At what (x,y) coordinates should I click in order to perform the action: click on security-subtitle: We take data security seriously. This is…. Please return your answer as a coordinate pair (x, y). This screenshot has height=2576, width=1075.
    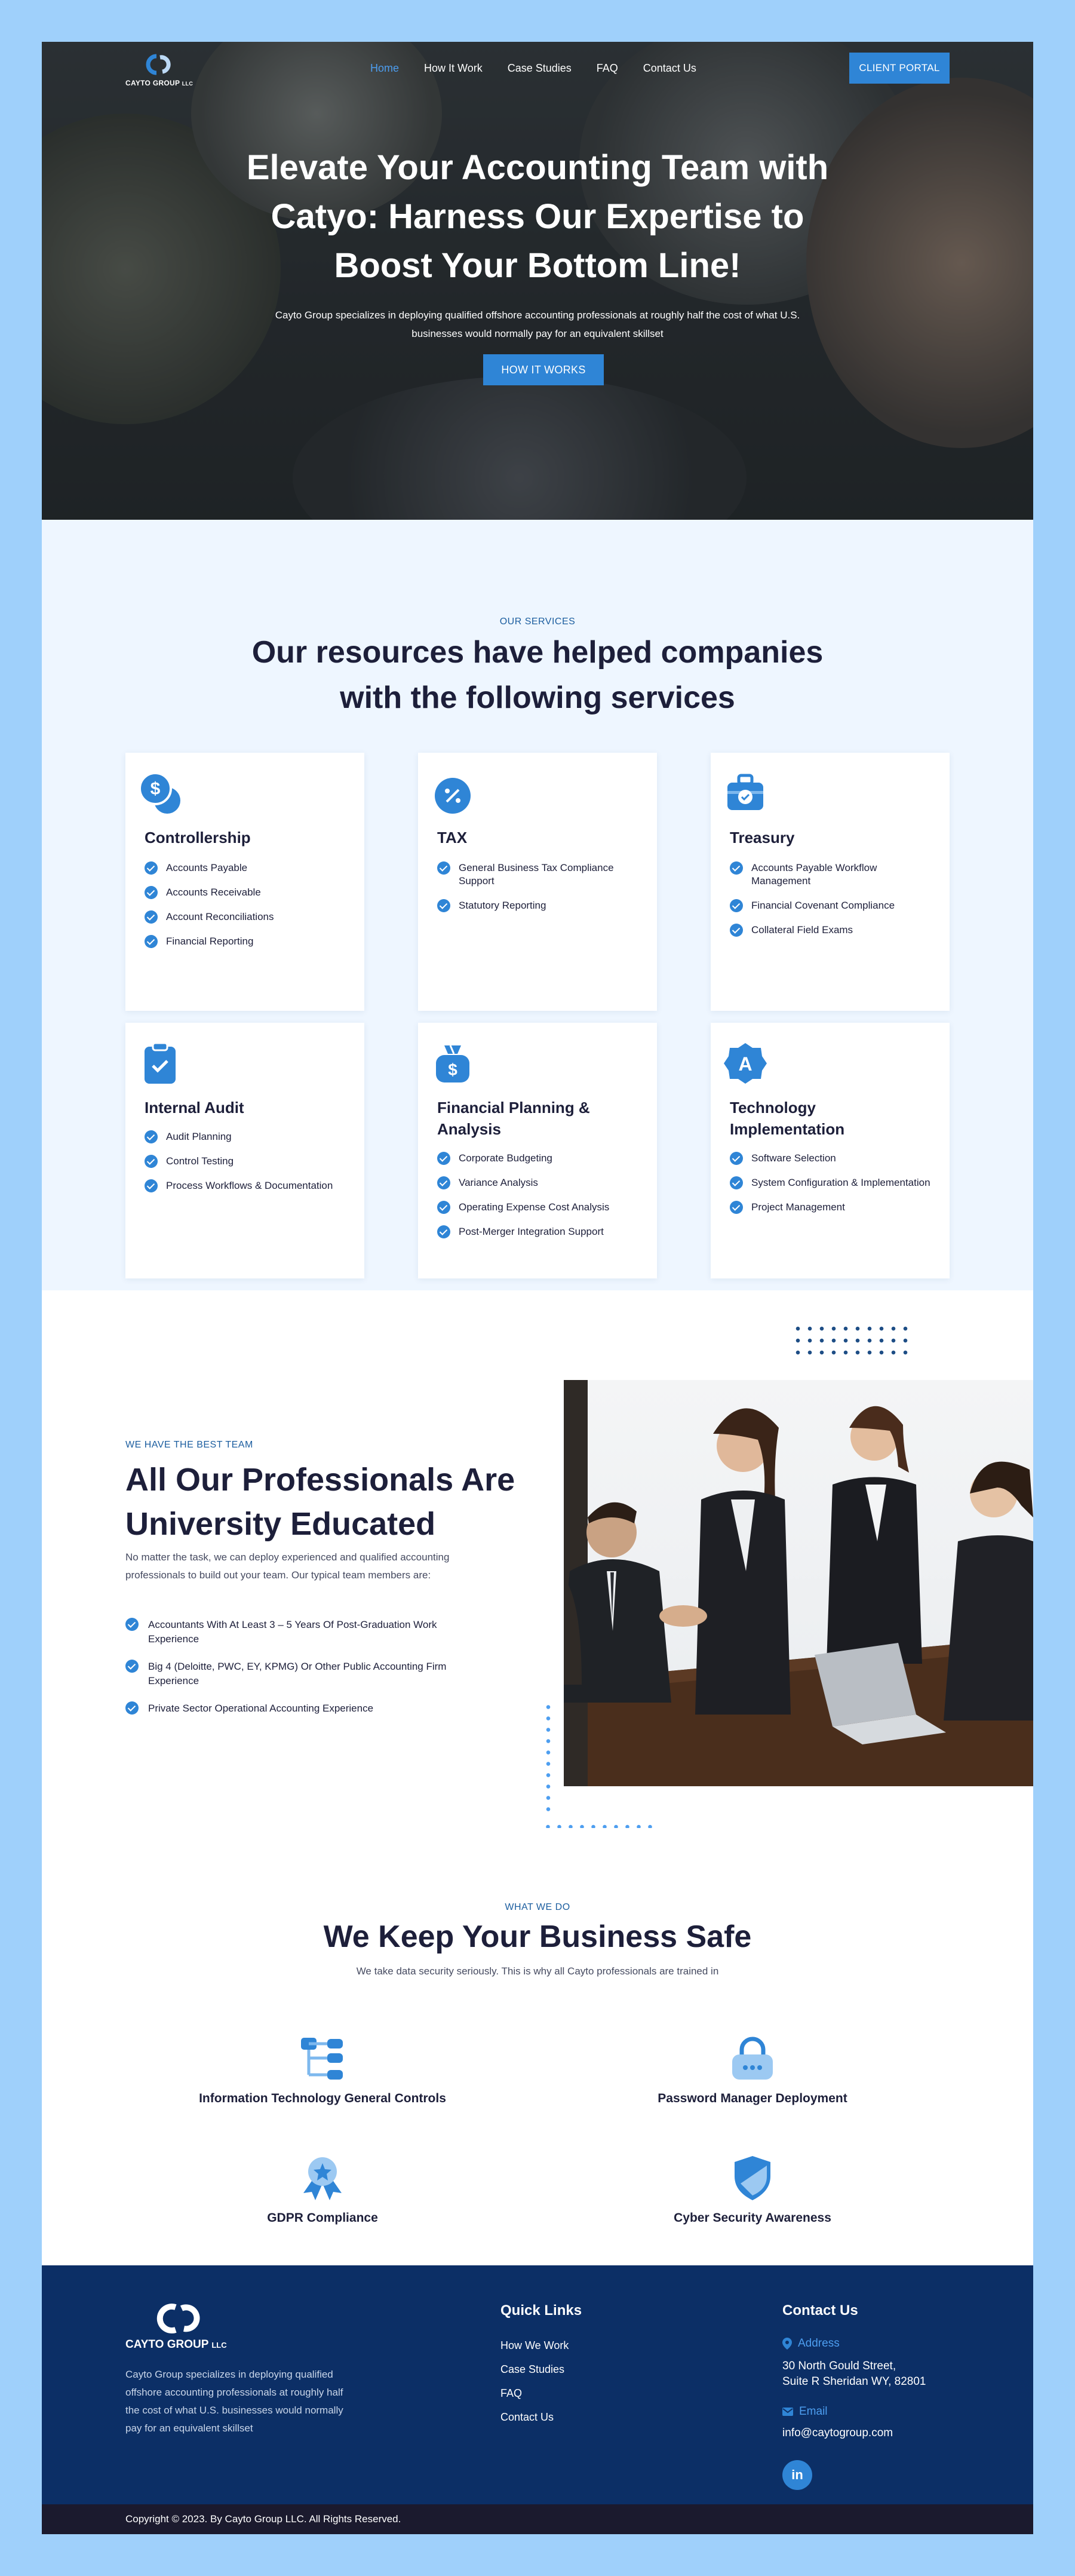
    Looking at the image, I should click on (537, 1971).